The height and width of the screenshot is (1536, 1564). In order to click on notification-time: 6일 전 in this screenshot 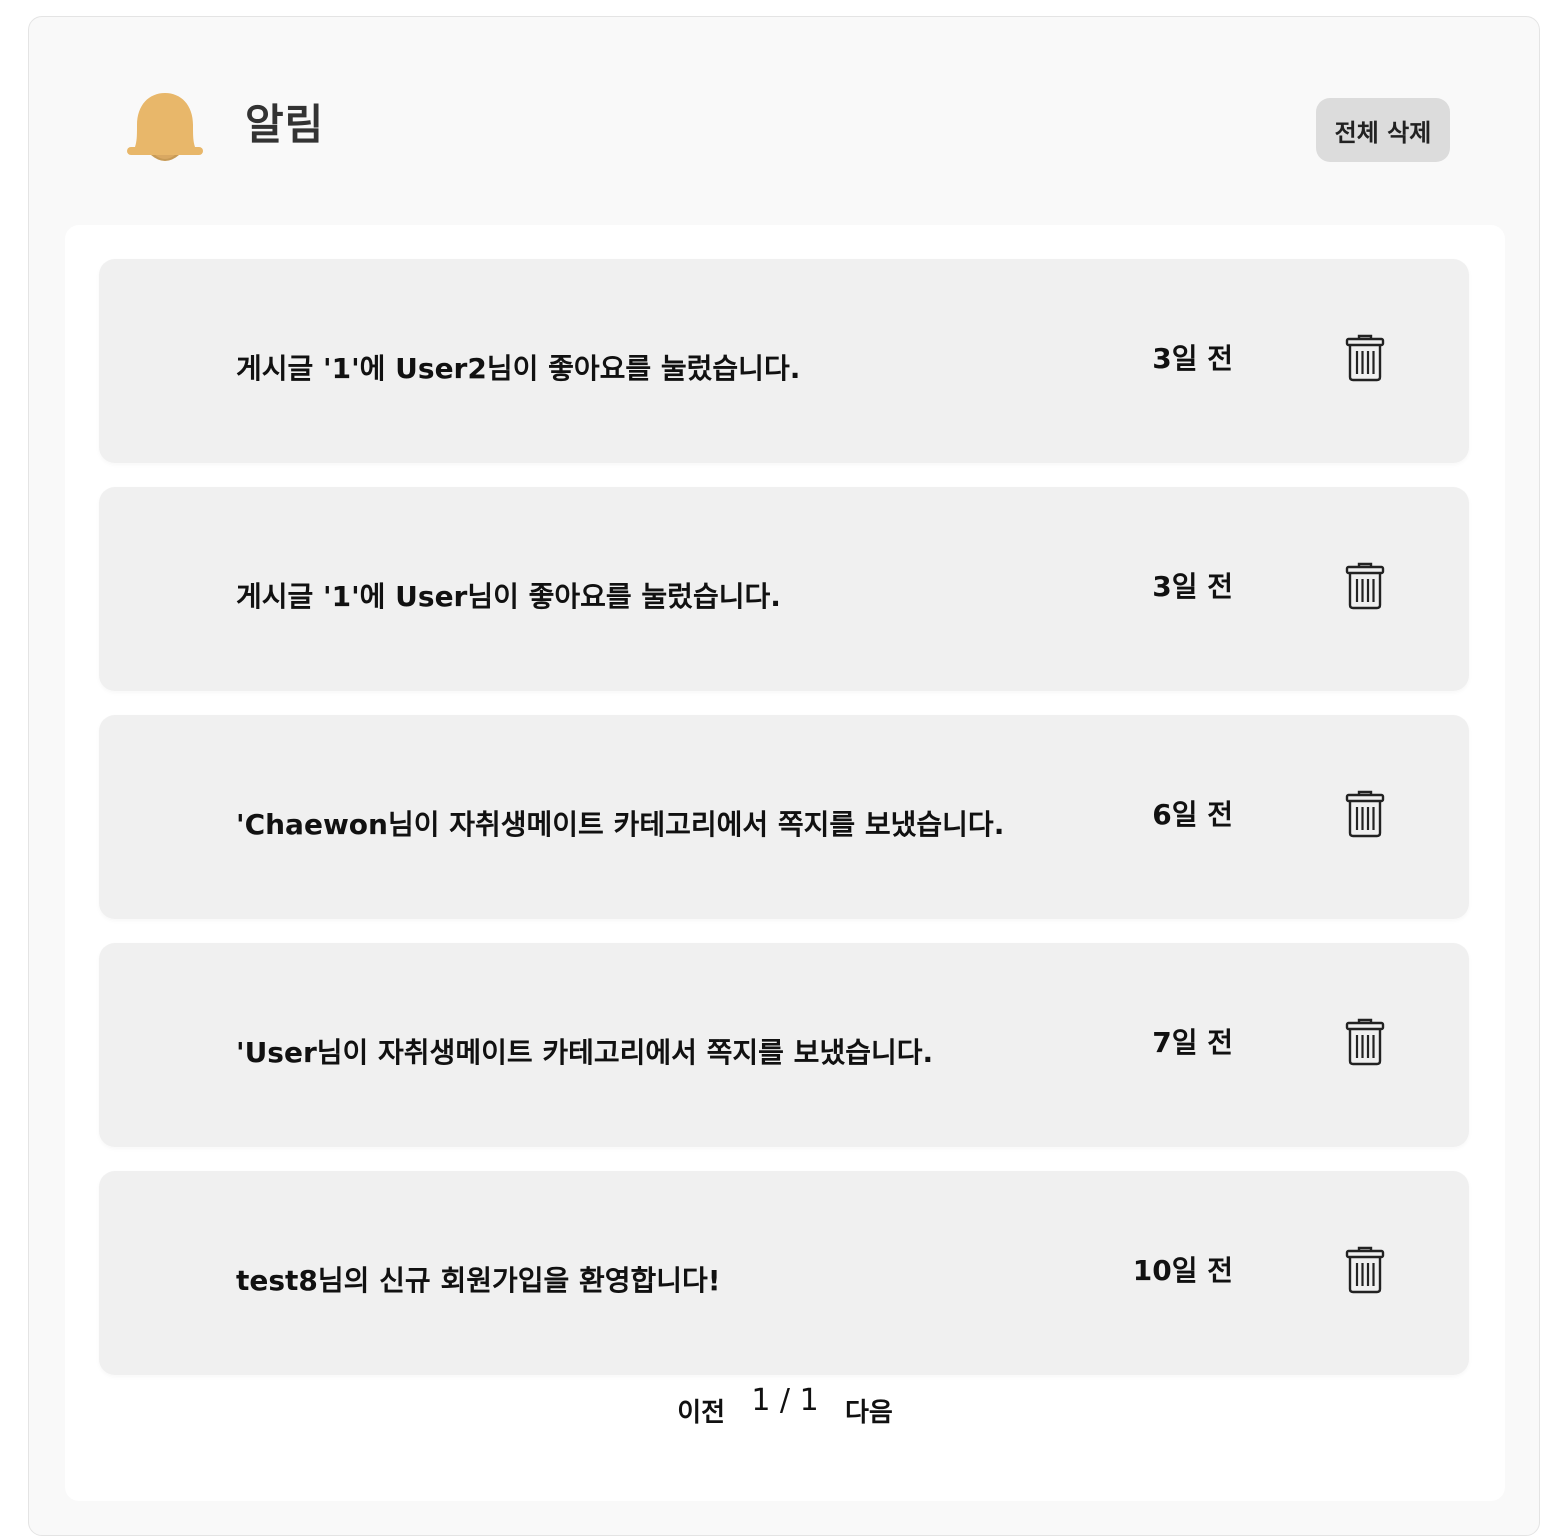, I will do `click(1192, 814)`.